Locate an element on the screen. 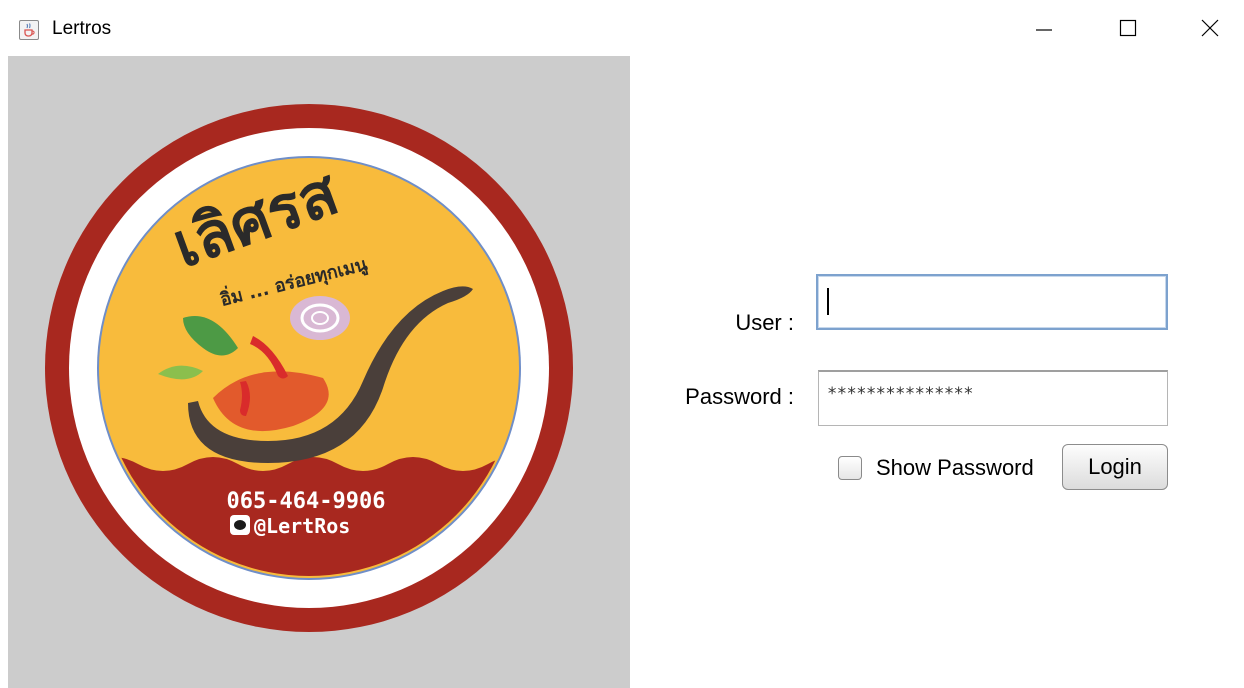 The width and height of the screenshot is (1244, 688). user-input is located at coordinates (992, 302).